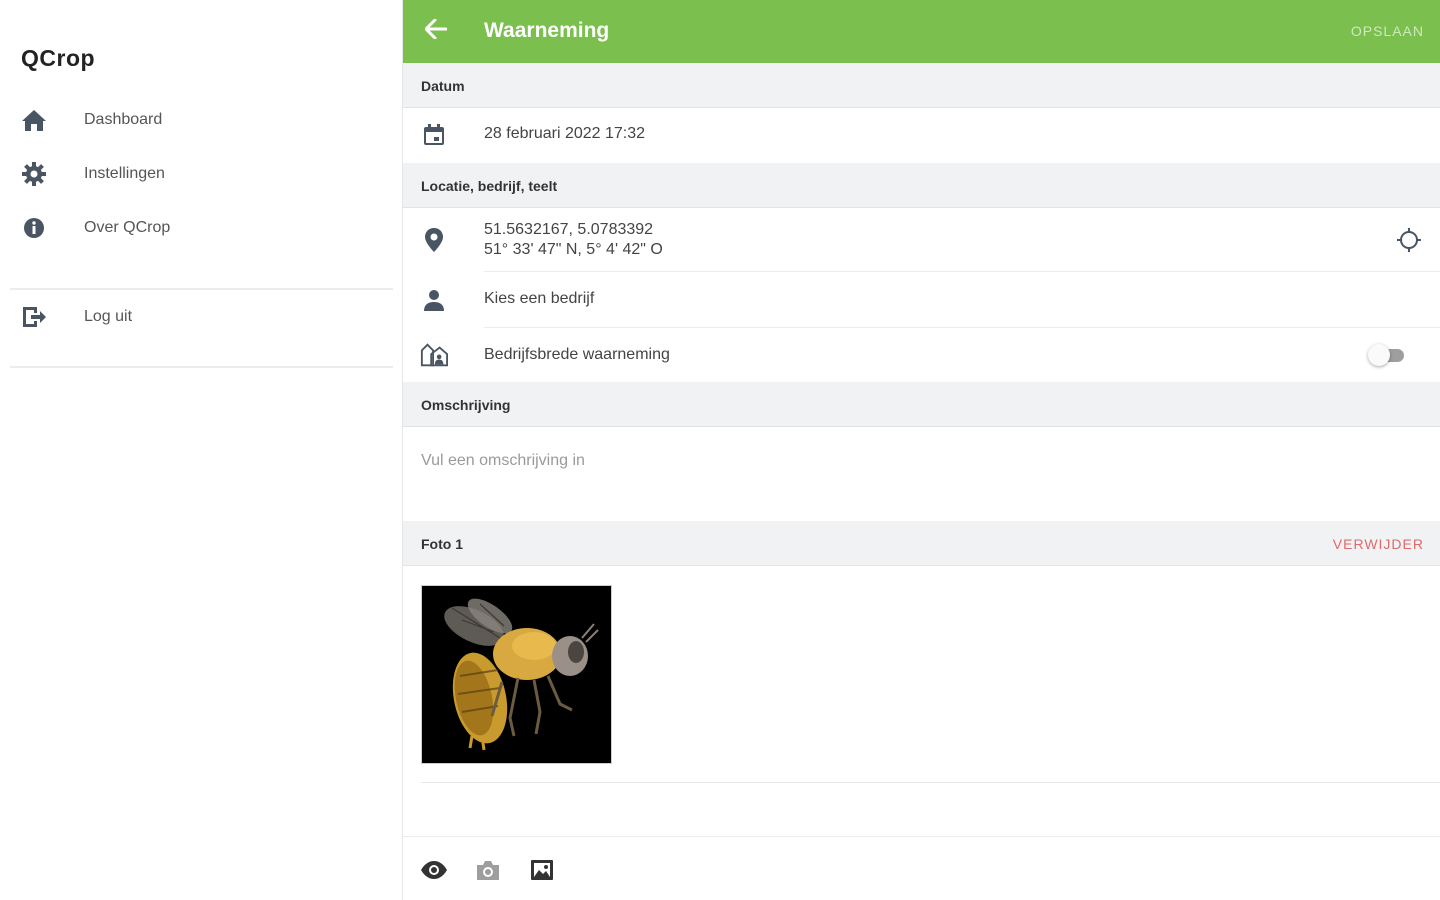 This screenshot has width=1440, height=900. I want to click on arrow-left-icon, so click(436, 31).